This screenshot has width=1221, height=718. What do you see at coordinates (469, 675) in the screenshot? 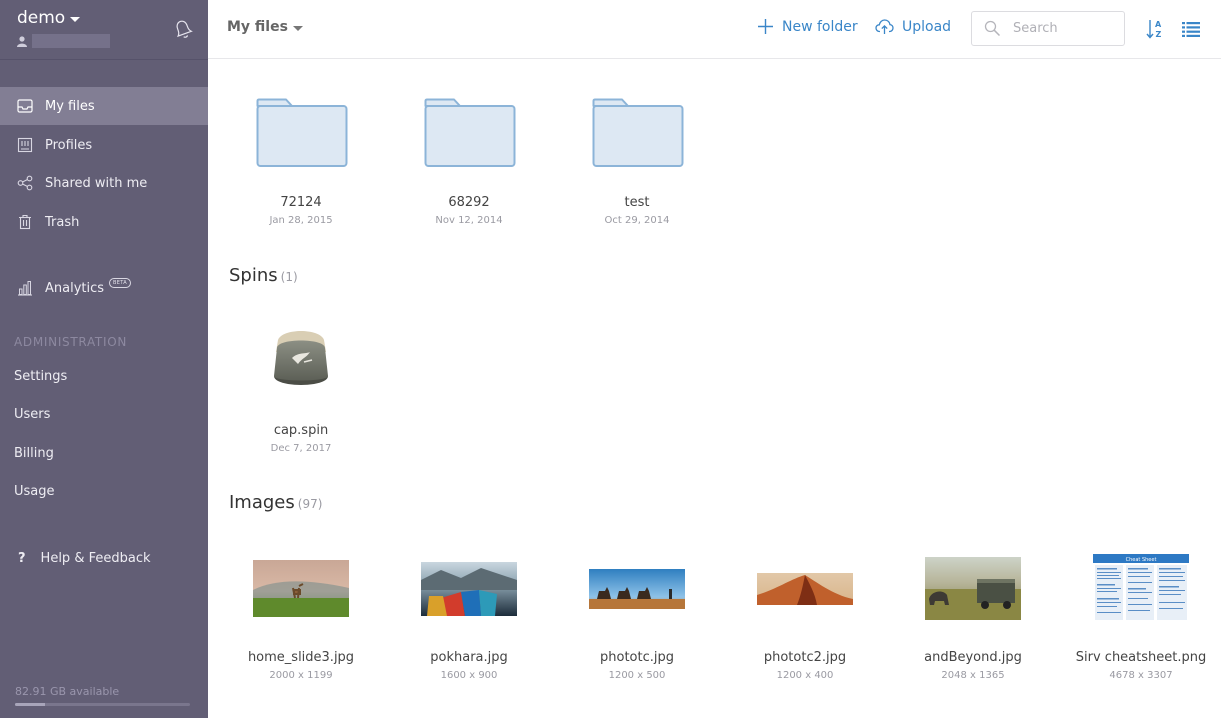
I see `image-dims: 1600 x 900` at bounding box center [469, 675].